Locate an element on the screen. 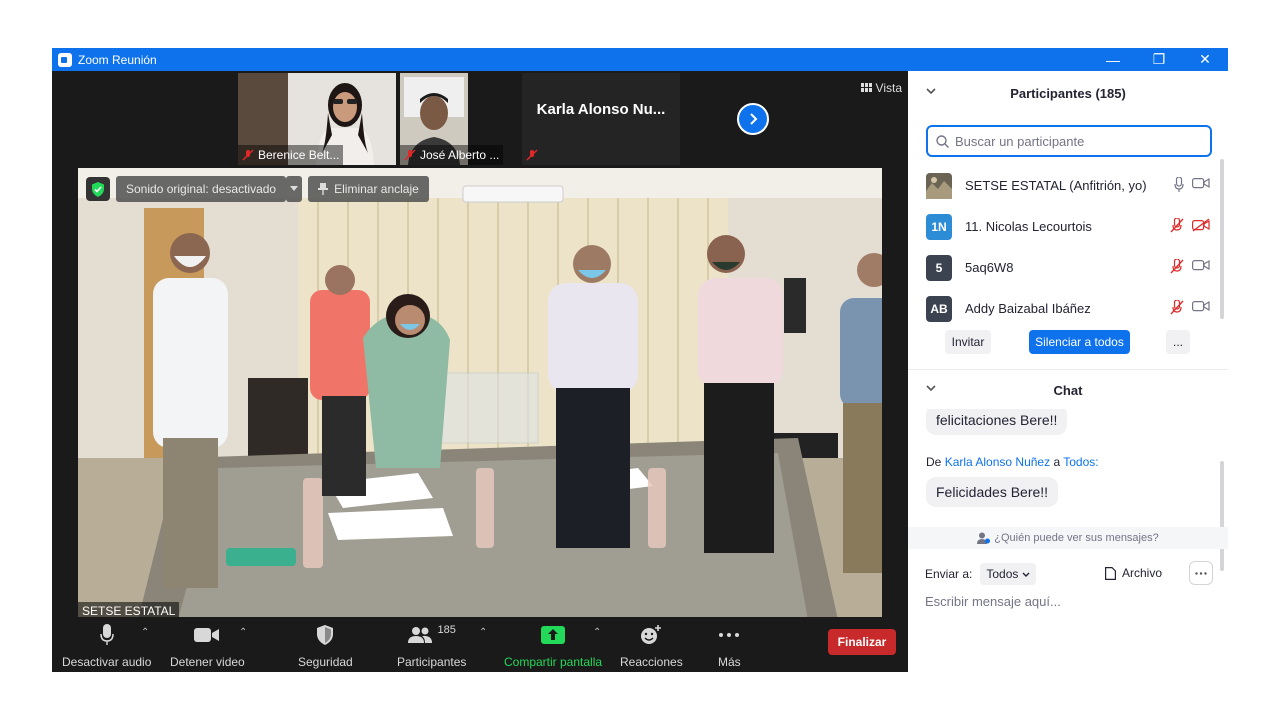 Image resolution: width=1280 pixels, height=720 pixels. file-button: Archivo is located at coordinates (1133, 573).